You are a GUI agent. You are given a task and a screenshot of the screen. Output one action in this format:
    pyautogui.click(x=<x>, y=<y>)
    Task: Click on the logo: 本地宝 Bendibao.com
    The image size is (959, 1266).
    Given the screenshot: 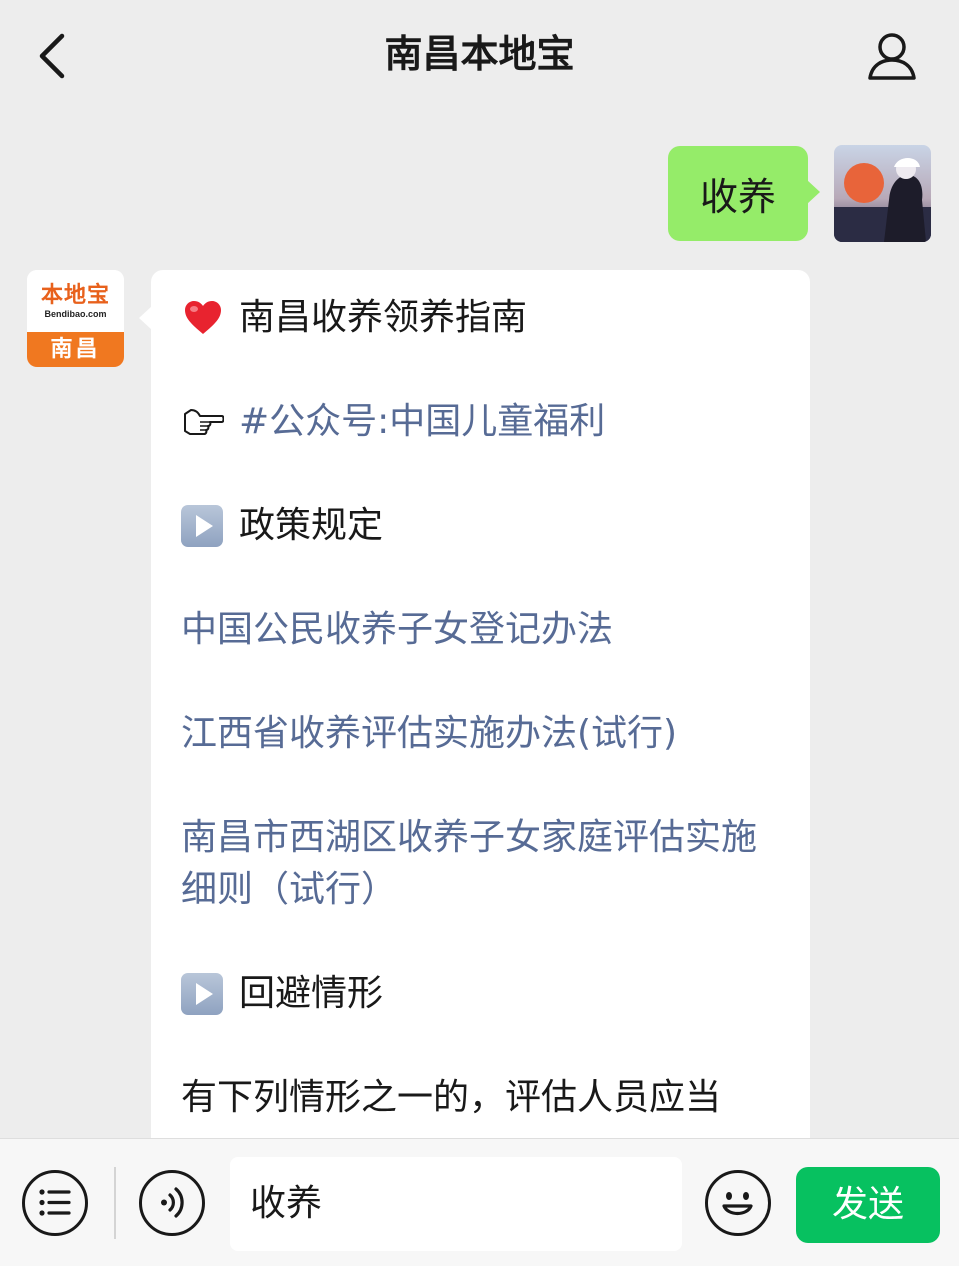 What is the action you would take?
    pyautogui.click(x=75, y=301)
    